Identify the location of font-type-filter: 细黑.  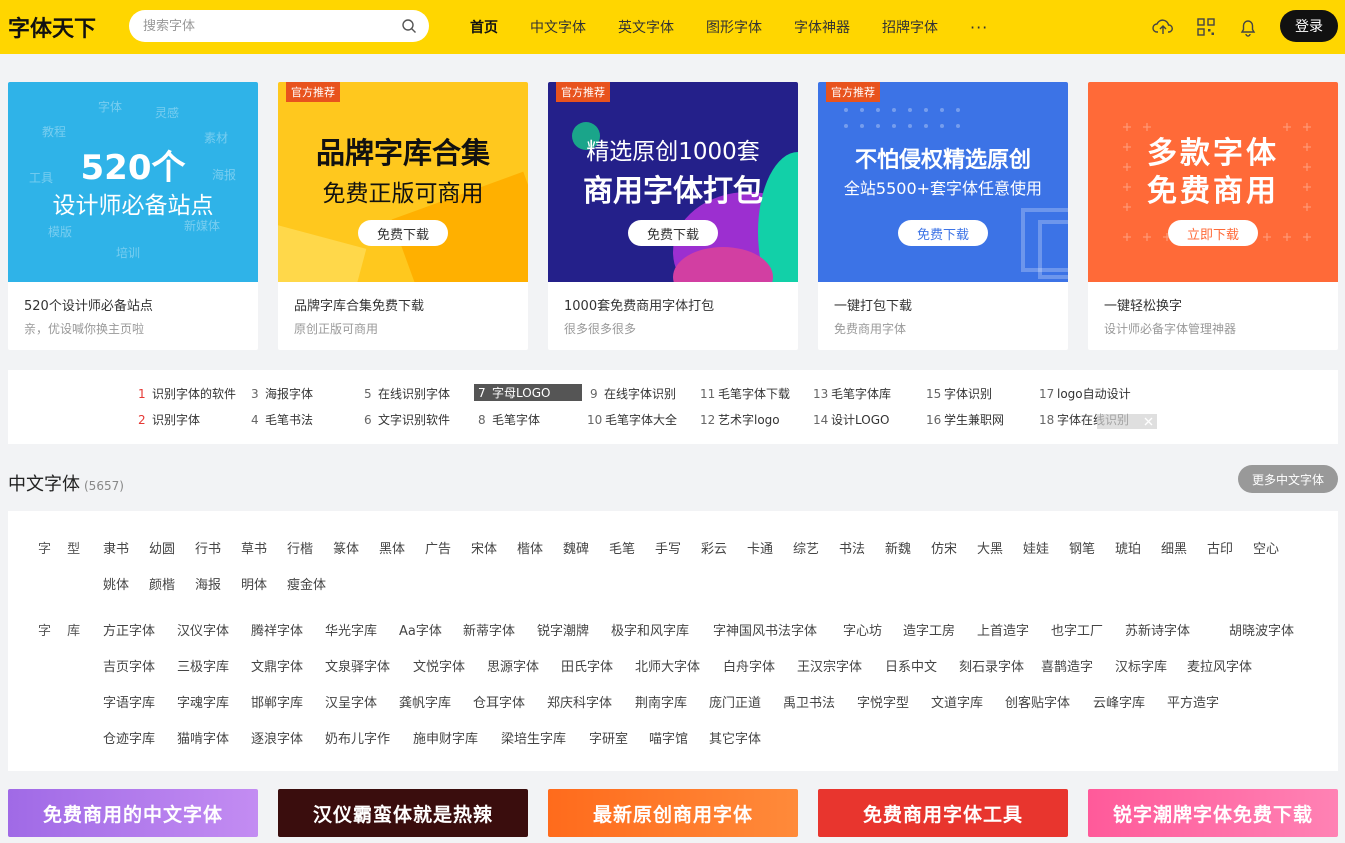
(1174, 547).